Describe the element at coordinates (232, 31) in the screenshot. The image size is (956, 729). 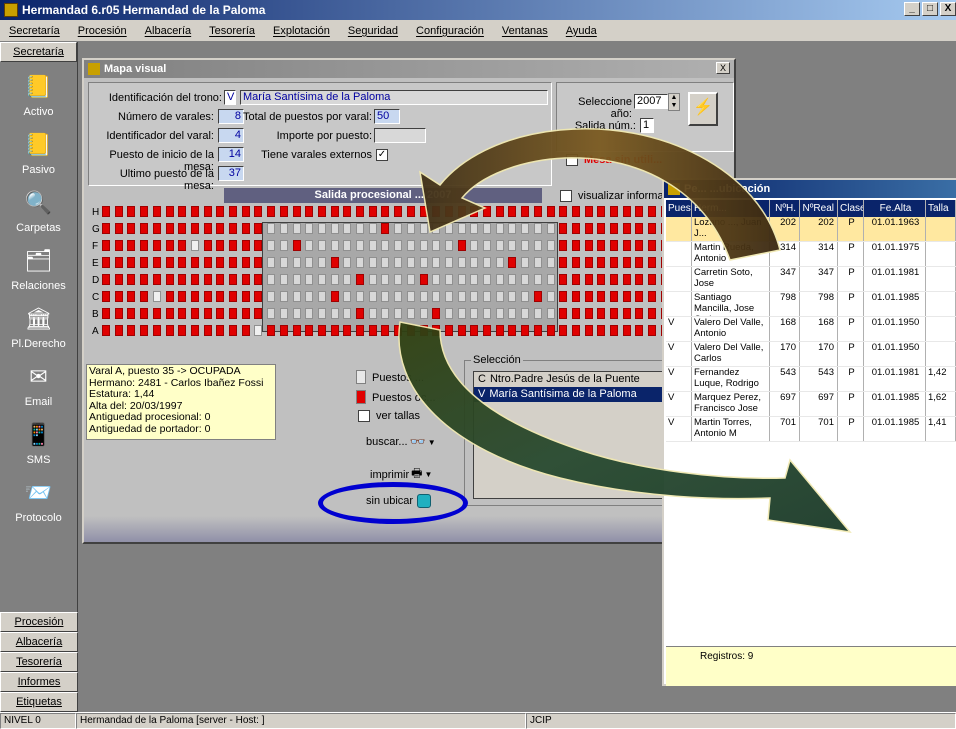
I see `menu-item-3: Tesorería` at that location.